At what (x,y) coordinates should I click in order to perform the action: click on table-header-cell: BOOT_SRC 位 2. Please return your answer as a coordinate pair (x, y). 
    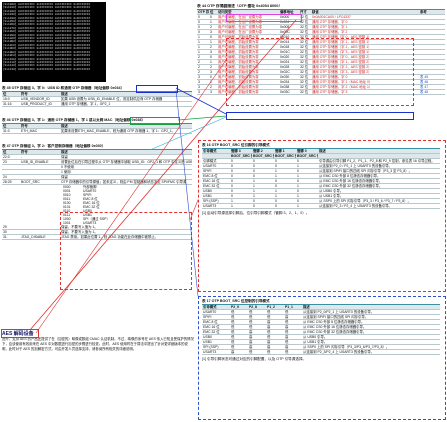
    Looking at the image, I should click on (263, 156).